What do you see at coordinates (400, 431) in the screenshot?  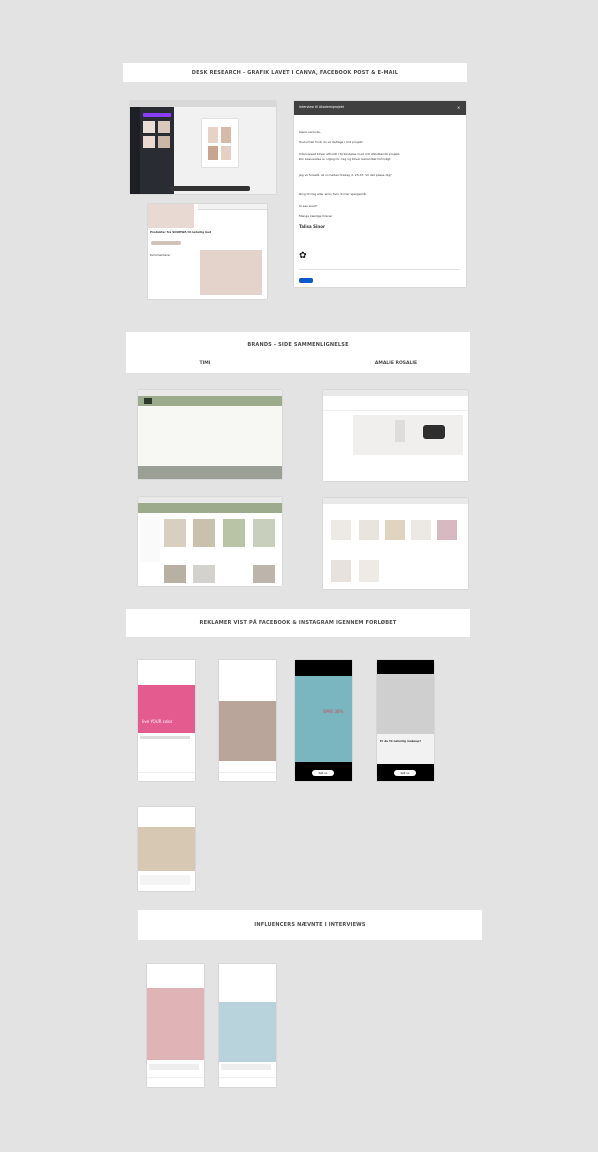 I see `amalie-product-bottle` at bounding box center [400, 431].